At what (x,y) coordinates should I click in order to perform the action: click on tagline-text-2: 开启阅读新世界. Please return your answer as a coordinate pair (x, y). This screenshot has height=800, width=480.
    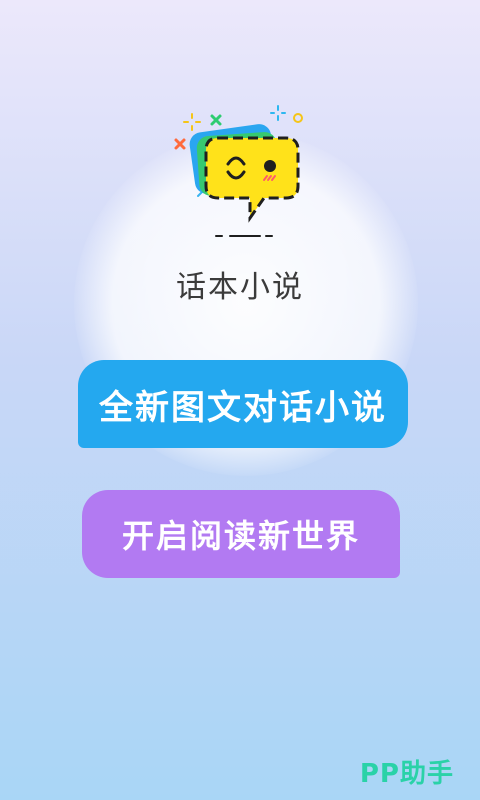
    Looking at the image, I should click on (240, 536).